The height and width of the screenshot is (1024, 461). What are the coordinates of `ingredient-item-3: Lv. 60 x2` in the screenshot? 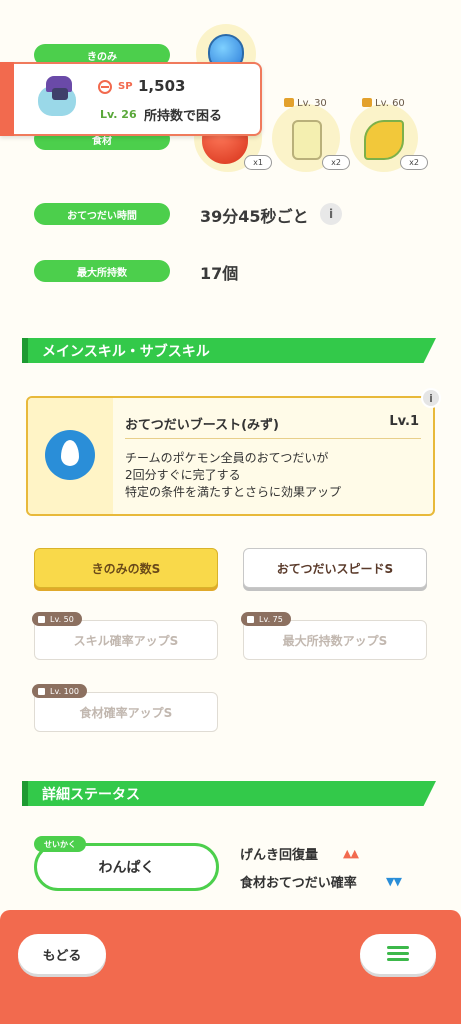 It's located at (389, 135).